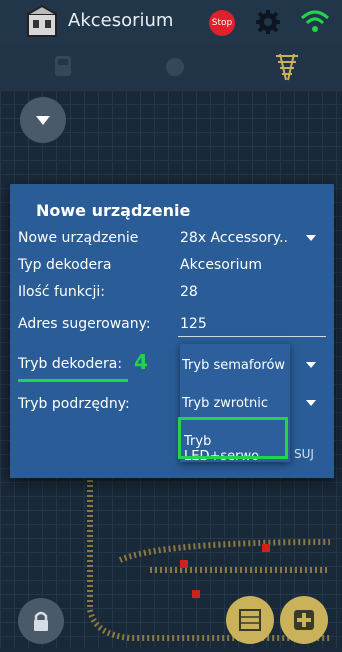  I want to click on dropdown-option-semaphores: Tryb semaforów, so click(233, 365).